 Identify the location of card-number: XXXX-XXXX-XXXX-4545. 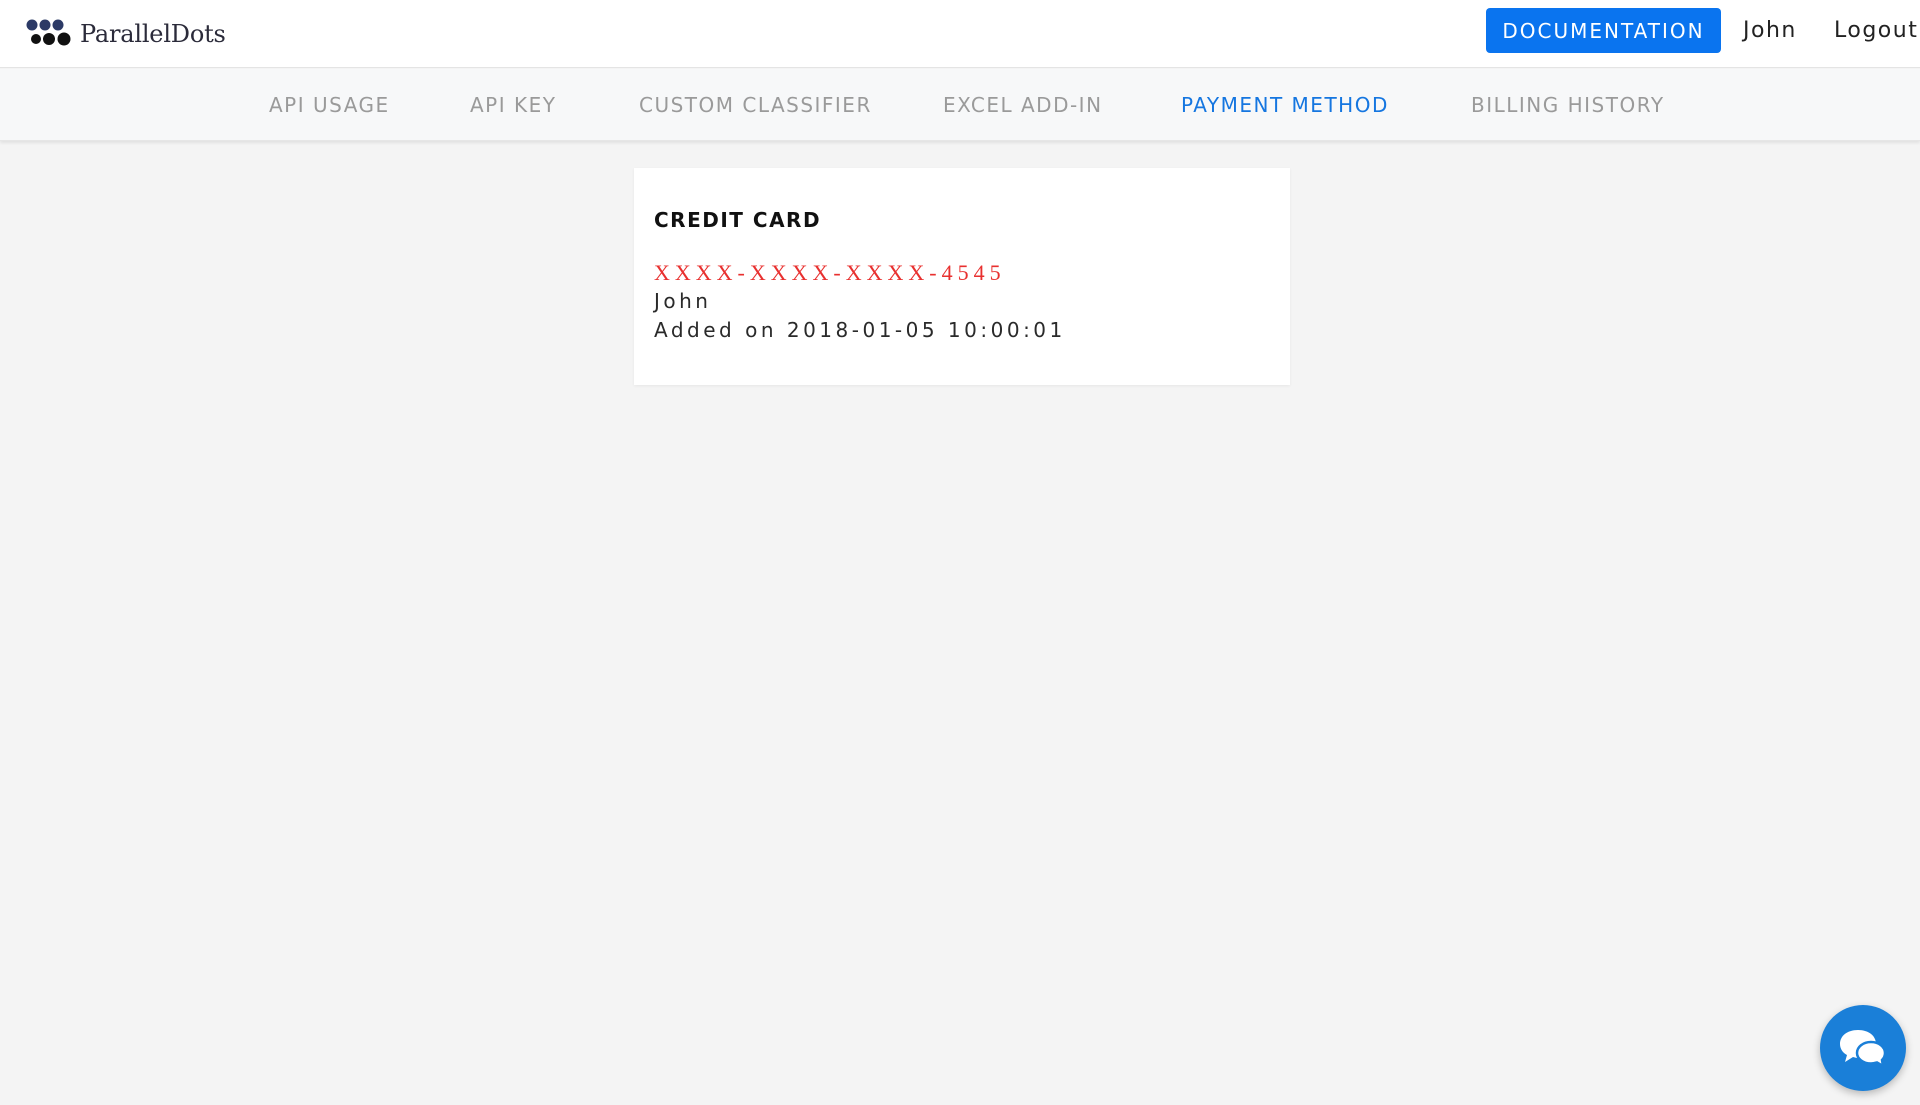
(830, 272).